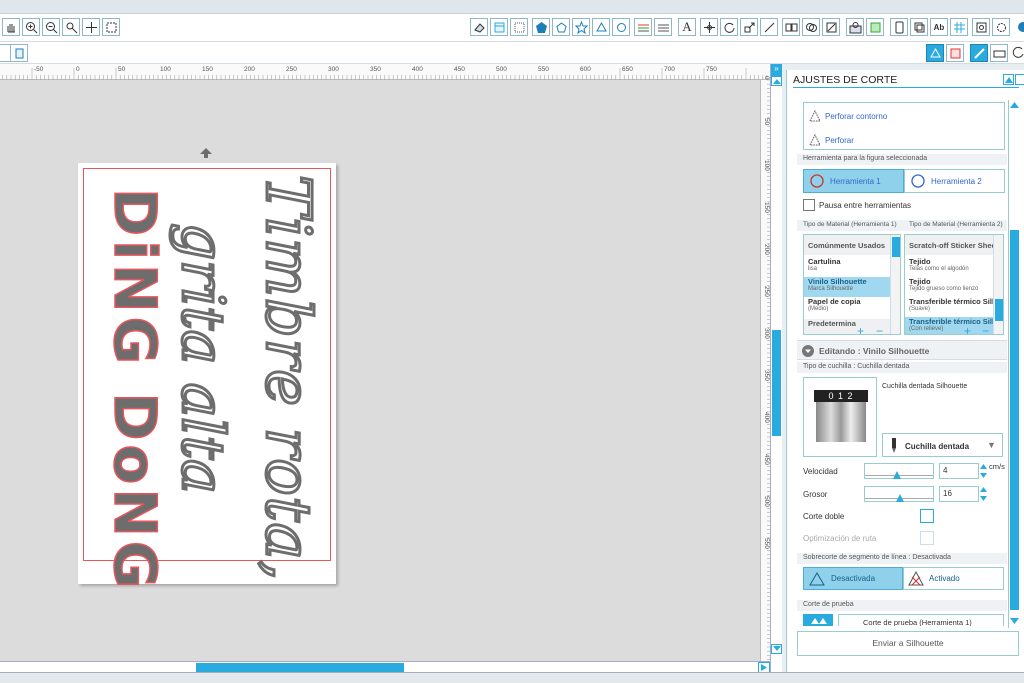 The height and width of the screenshot is (683, 1024). What do you see at coordinates (855, 27) in the screenshot?
I see `library-icon` at bounding box center [855, 27].